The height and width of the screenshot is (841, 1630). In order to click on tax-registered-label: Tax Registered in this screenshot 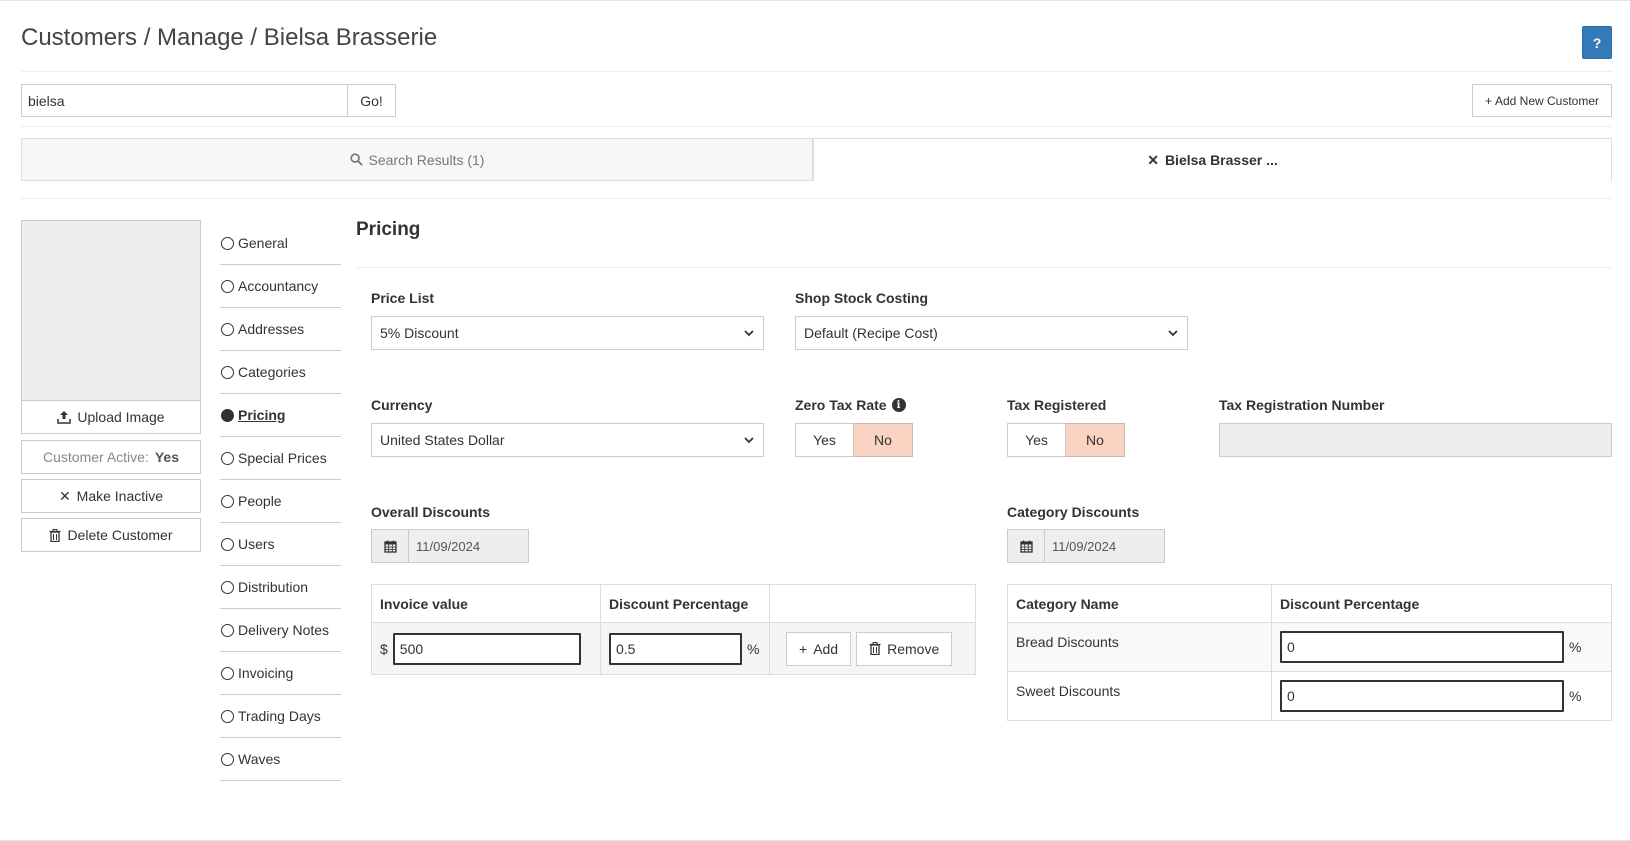, I will do `click(1057, 405)`.